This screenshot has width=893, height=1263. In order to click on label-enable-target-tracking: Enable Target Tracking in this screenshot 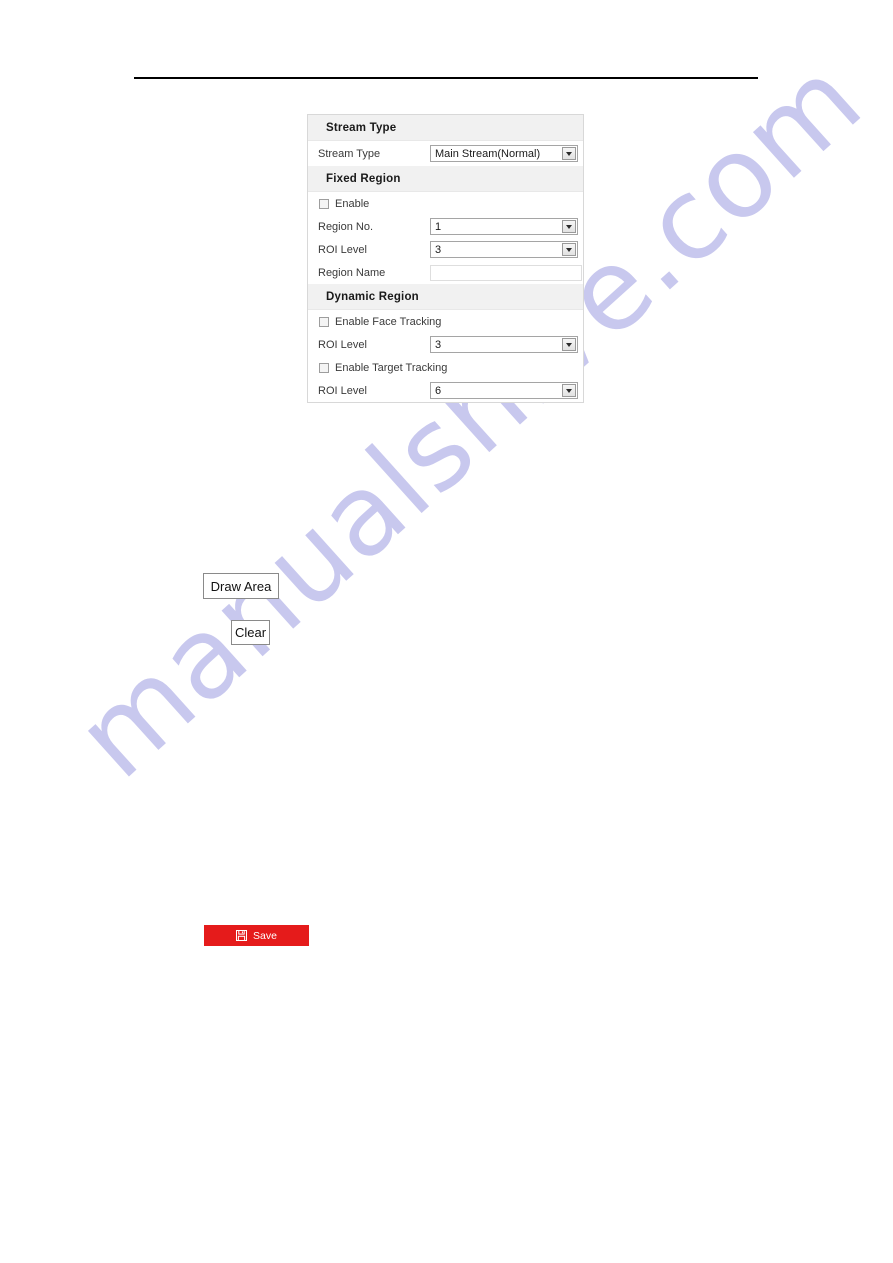, I will do `click(391, 367)`.